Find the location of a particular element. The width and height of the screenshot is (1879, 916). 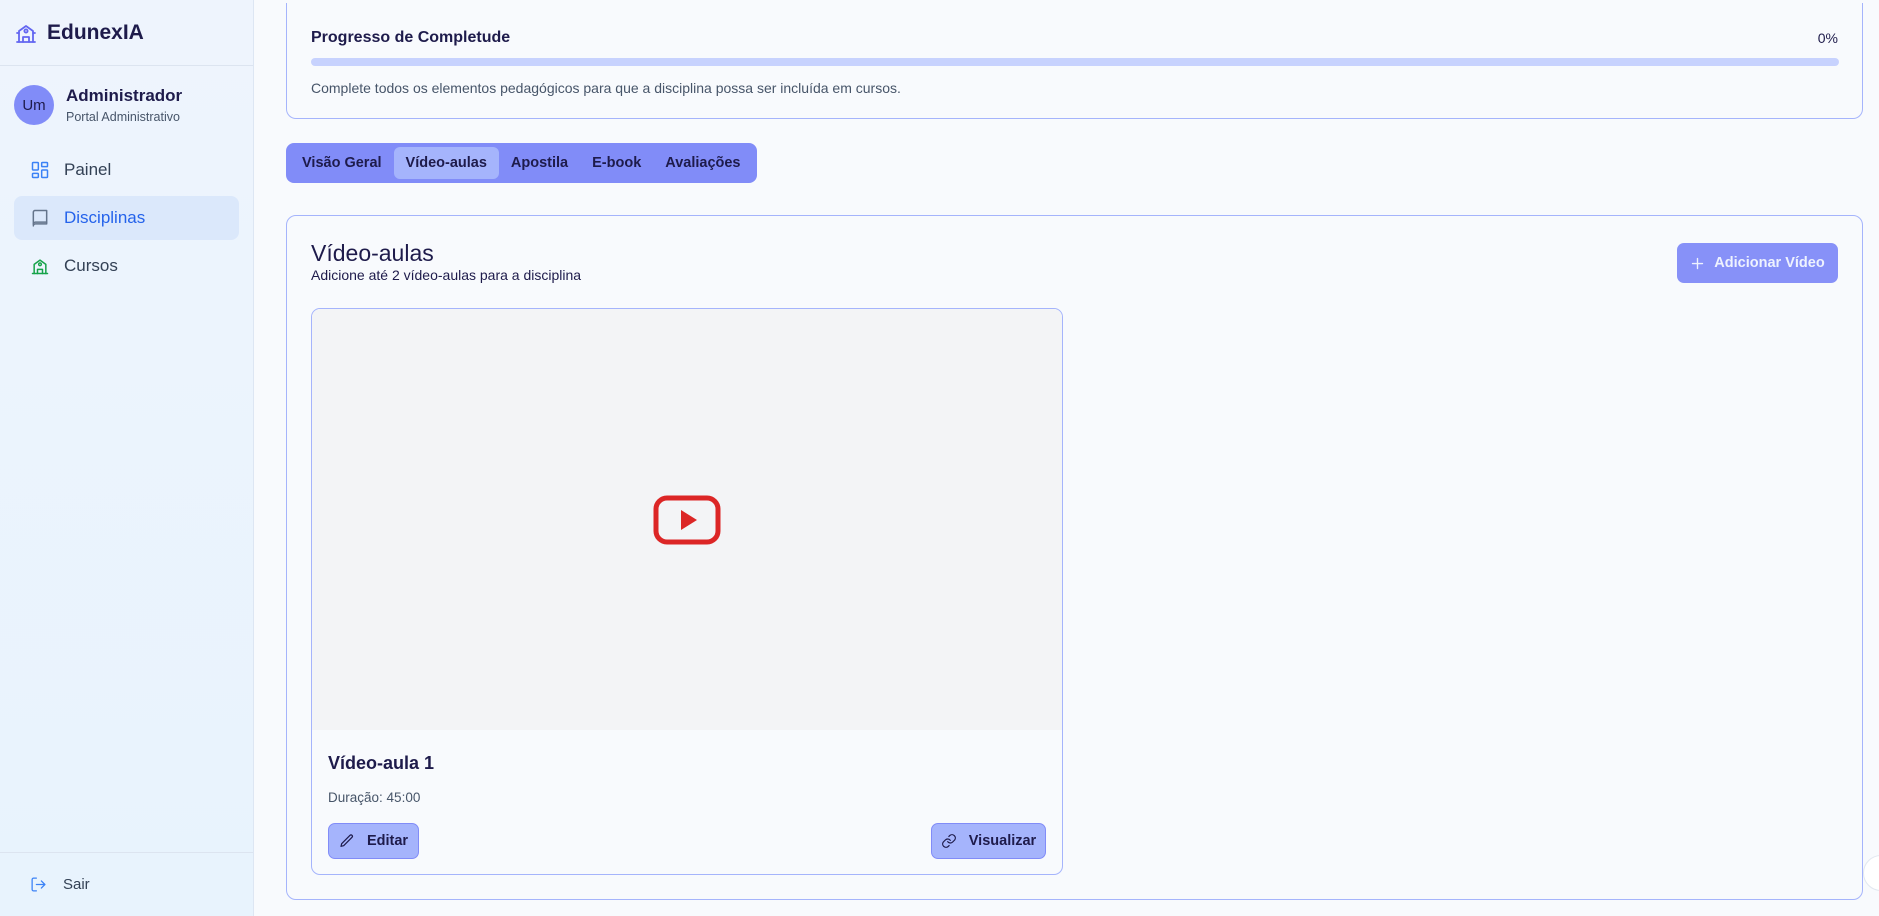

brand: EdunexIA is located at coordinates (126, 33).